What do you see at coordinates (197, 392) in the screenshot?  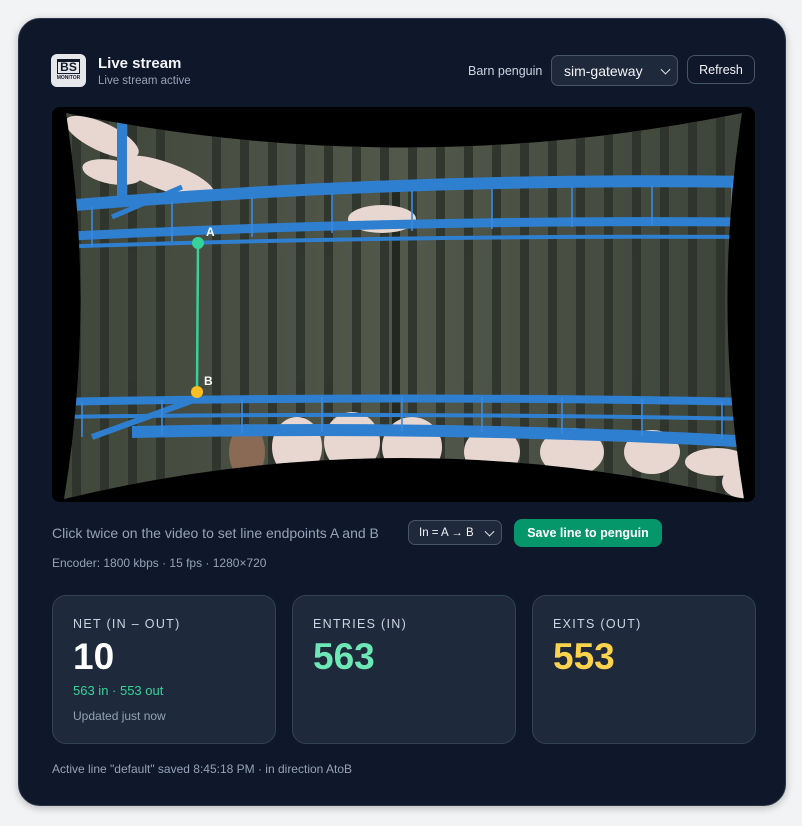 I see `point-b-marker` at bounding box center [197, 392].